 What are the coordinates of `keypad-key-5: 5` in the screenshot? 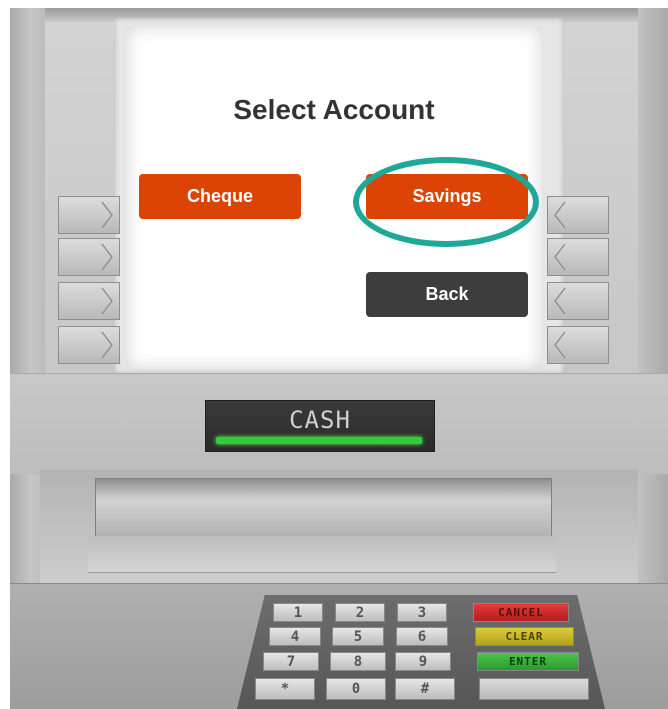 It's located at (358, 636).